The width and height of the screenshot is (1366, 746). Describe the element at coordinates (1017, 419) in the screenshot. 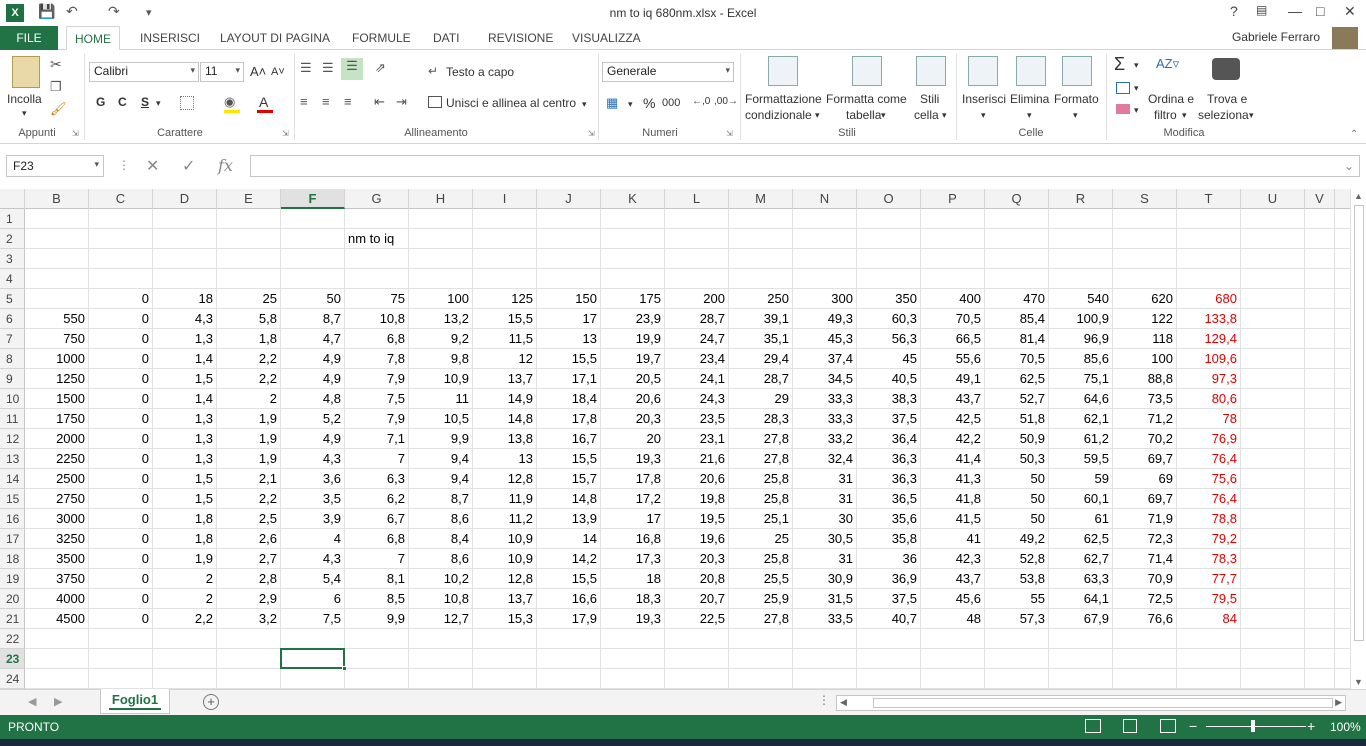

I see `cell: 51,8` at that location.